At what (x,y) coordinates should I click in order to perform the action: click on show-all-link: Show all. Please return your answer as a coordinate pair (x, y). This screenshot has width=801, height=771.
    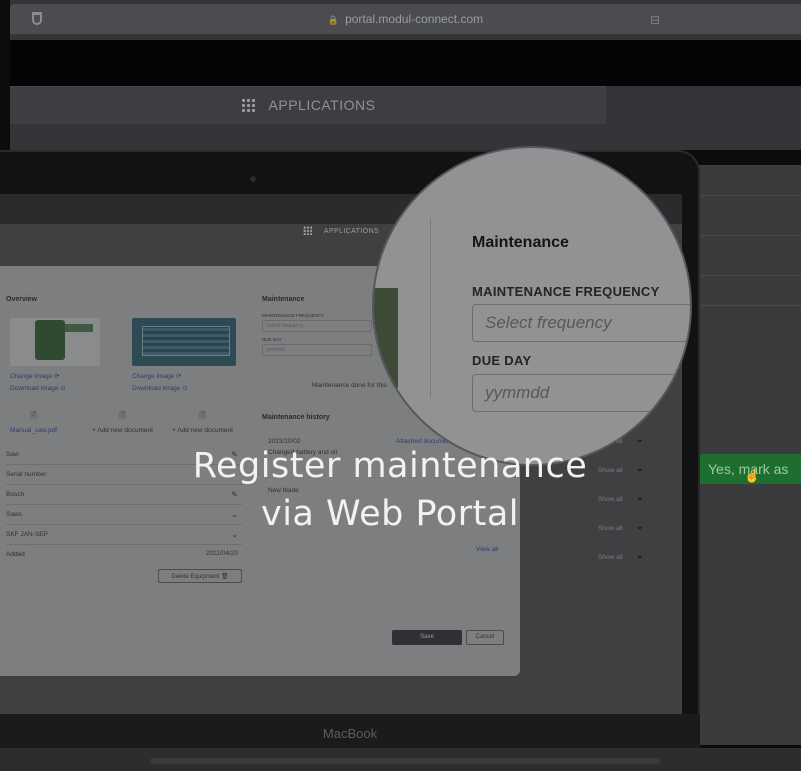
    Looking at the image, I should click on (610, 557).